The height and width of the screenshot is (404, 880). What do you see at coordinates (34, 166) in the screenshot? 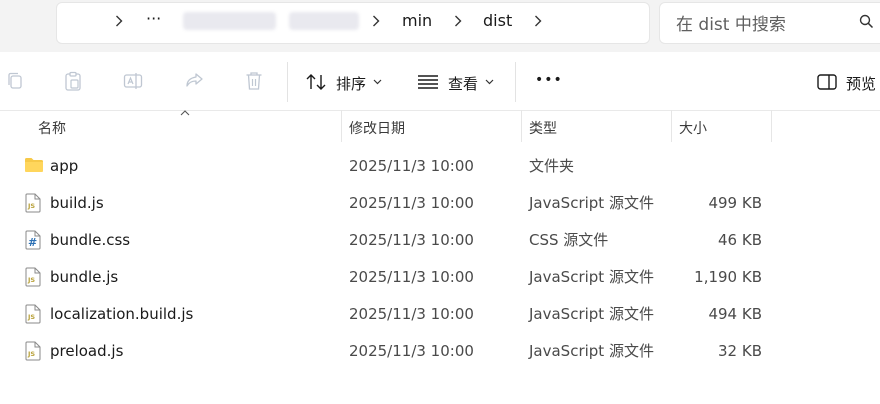
I see `folder-icon` at bounding box center [34, 166].